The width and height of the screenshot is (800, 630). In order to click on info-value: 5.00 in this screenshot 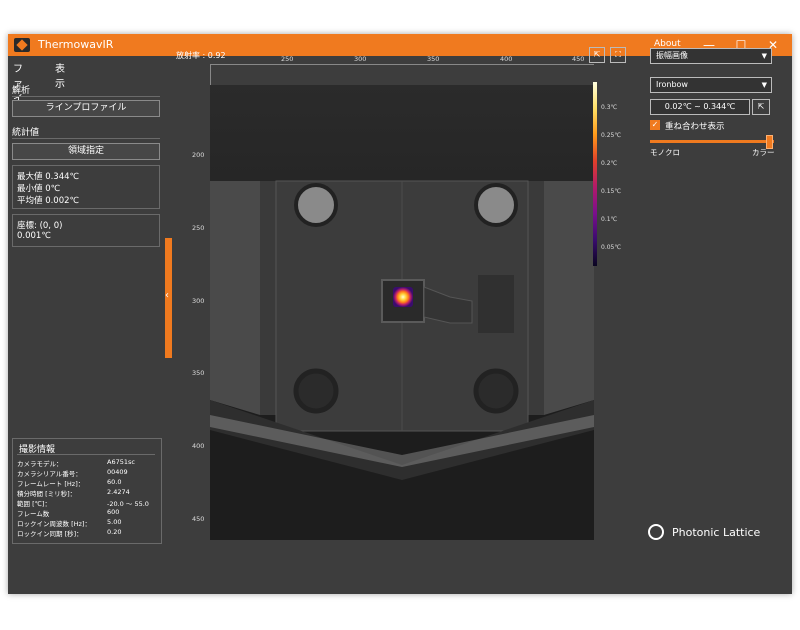, I will do `click(114, 522)`.